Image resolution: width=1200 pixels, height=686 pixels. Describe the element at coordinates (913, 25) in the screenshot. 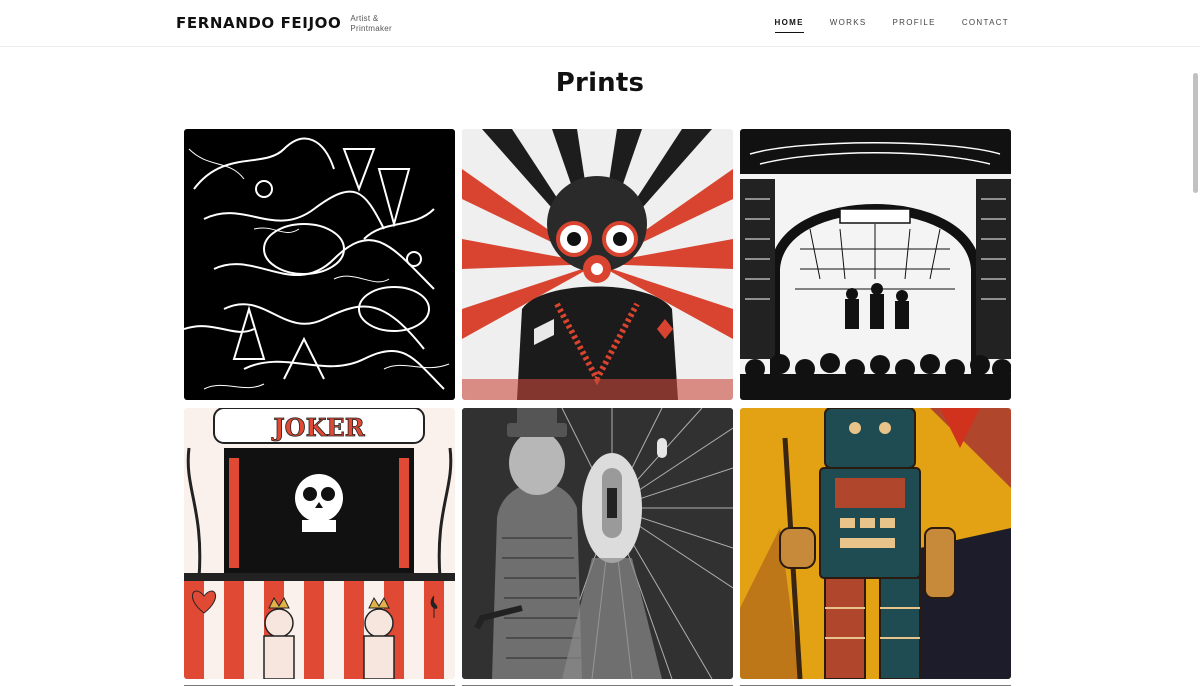

I see `nav-profile: PROFILE` at that location.